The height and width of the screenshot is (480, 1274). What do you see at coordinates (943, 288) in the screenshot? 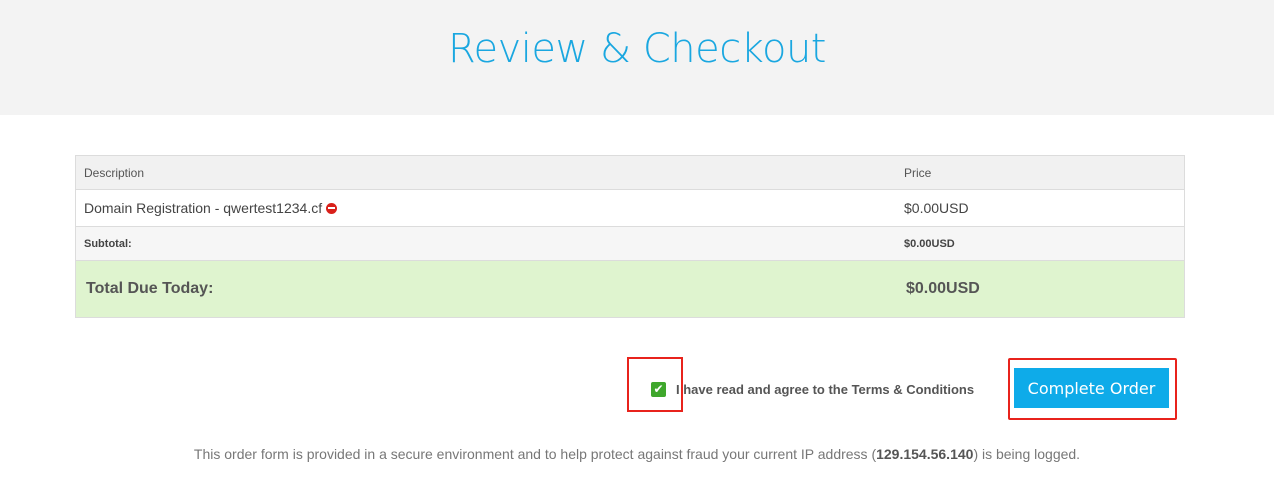
I see `total-value: $0.00USD` at bounding box center [943, 288].